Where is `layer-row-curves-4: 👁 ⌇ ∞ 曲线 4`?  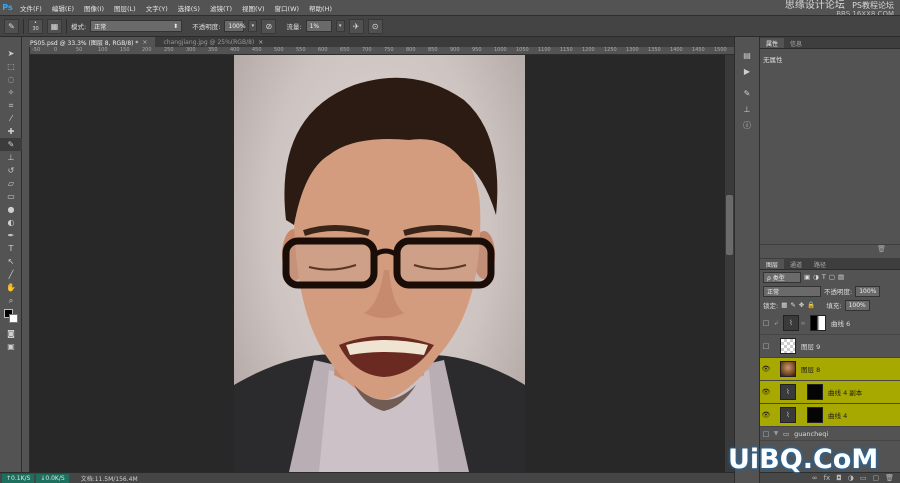 layer-row-curves-4: 👁 ⌇ ∞ 曲线 4 is located at coordinates (830, 415).